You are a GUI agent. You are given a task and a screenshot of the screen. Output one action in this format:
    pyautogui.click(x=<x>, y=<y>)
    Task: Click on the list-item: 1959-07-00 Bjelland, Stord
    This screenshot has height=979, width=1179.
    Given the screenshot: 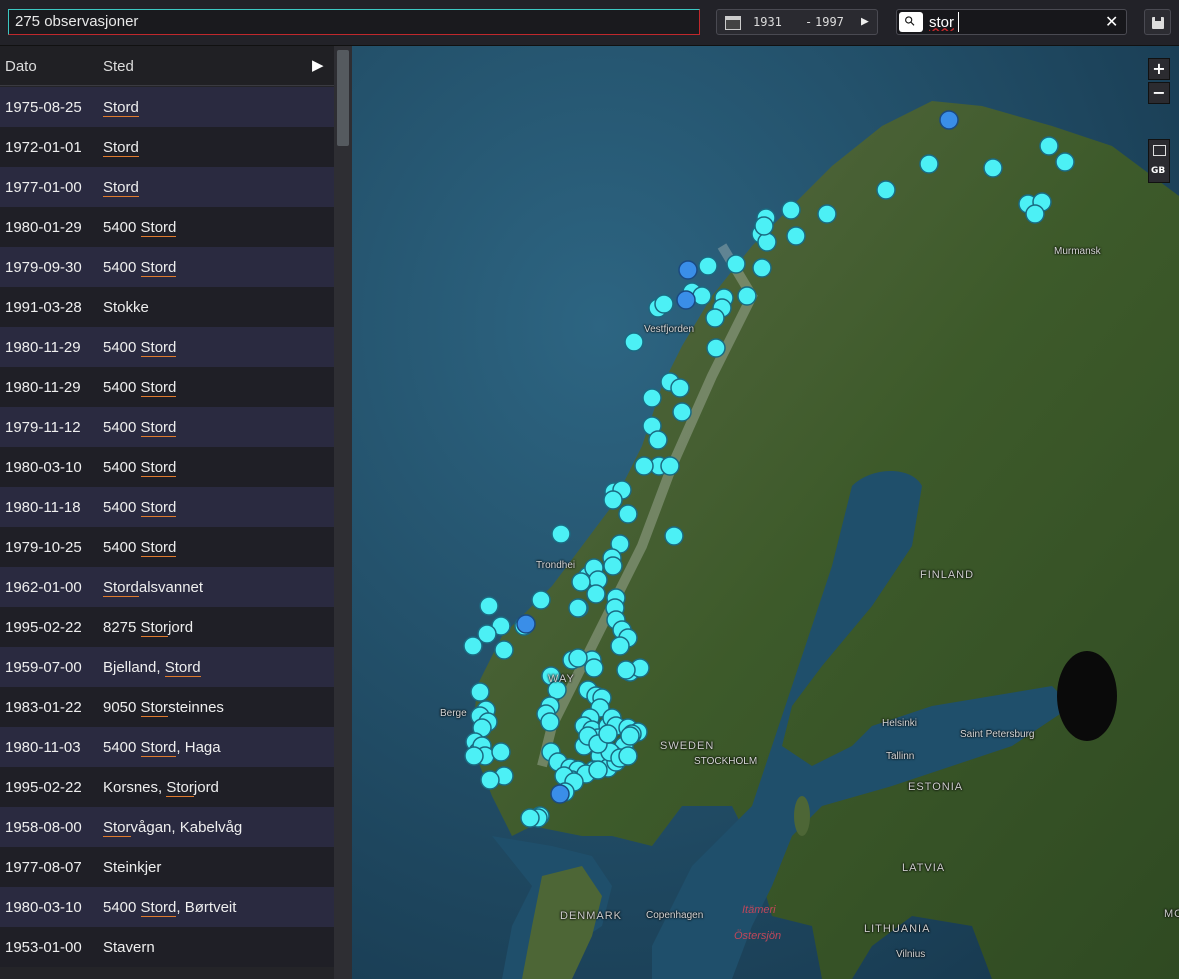 What is the action you would take?
    pyautogui.click(x=167, y=667)
    